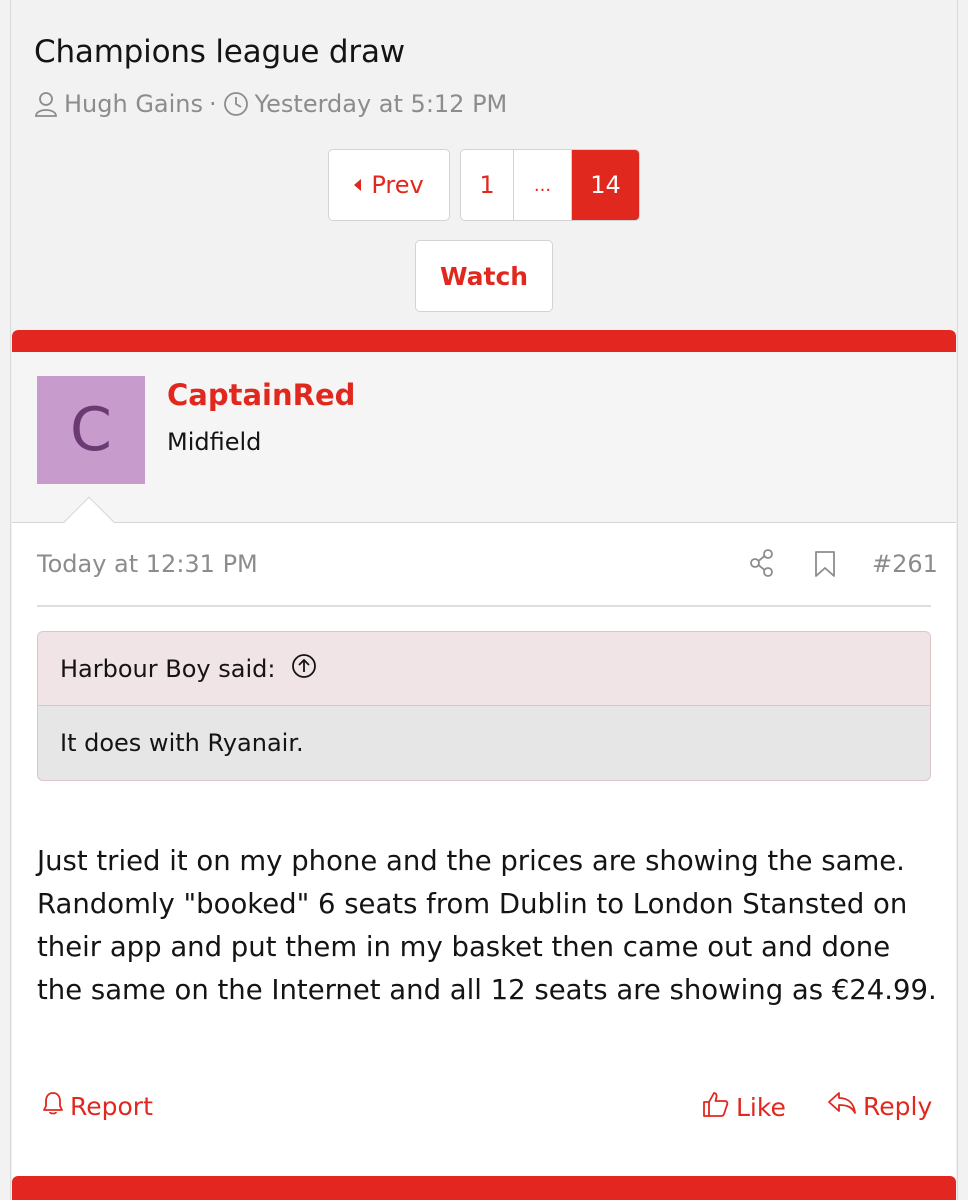  What do you see at coordinates (484, 606) in the screenshot?
I see `post-divider` at bounding box center [484, 606].